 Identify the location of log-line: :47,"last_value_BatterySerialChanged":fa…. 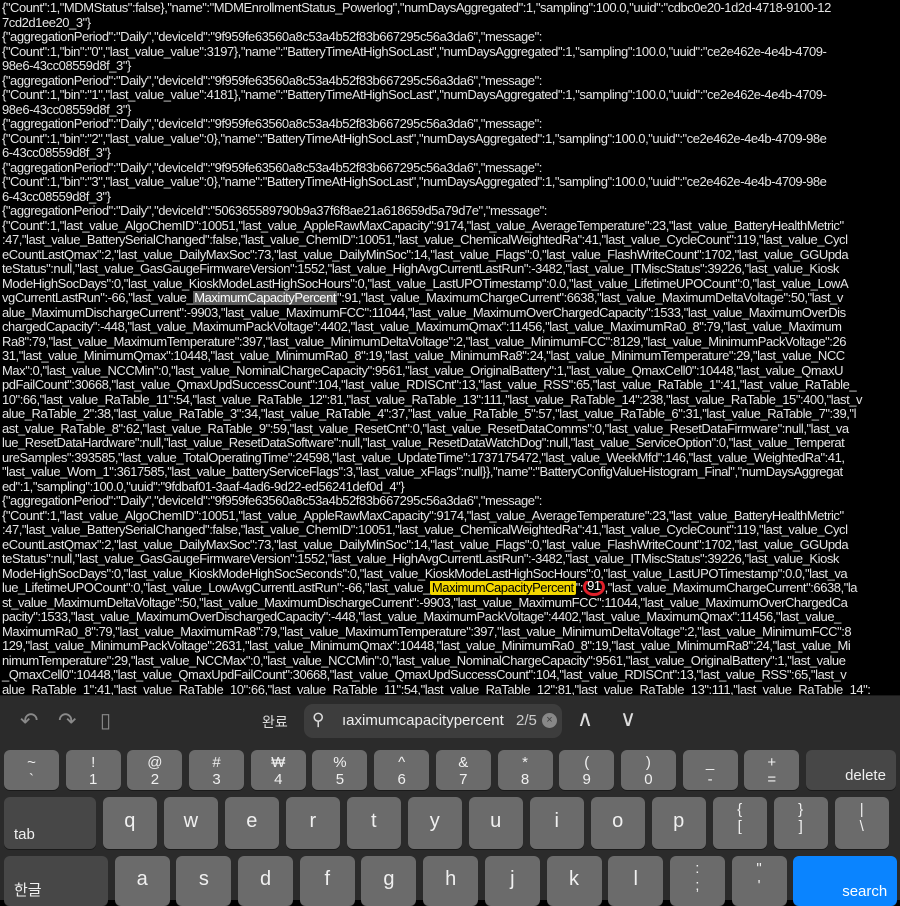
(425, 240).